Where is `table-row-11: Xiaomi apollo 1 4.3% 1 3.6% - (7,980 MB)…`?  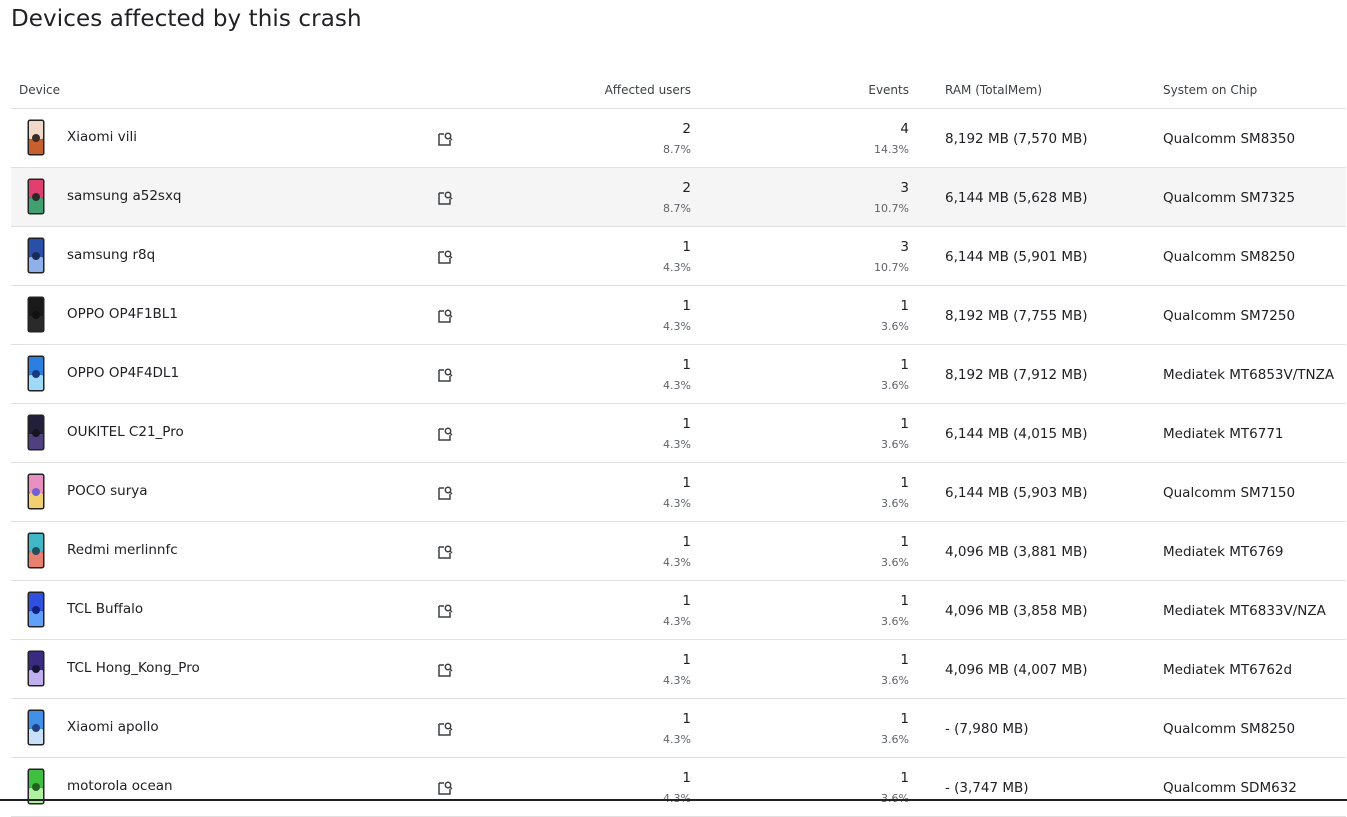 table-row-11: Xiaomi apollo 1 4.3% 1 3.6% - (7,980 MB)… is located at coordinates (678, 728).